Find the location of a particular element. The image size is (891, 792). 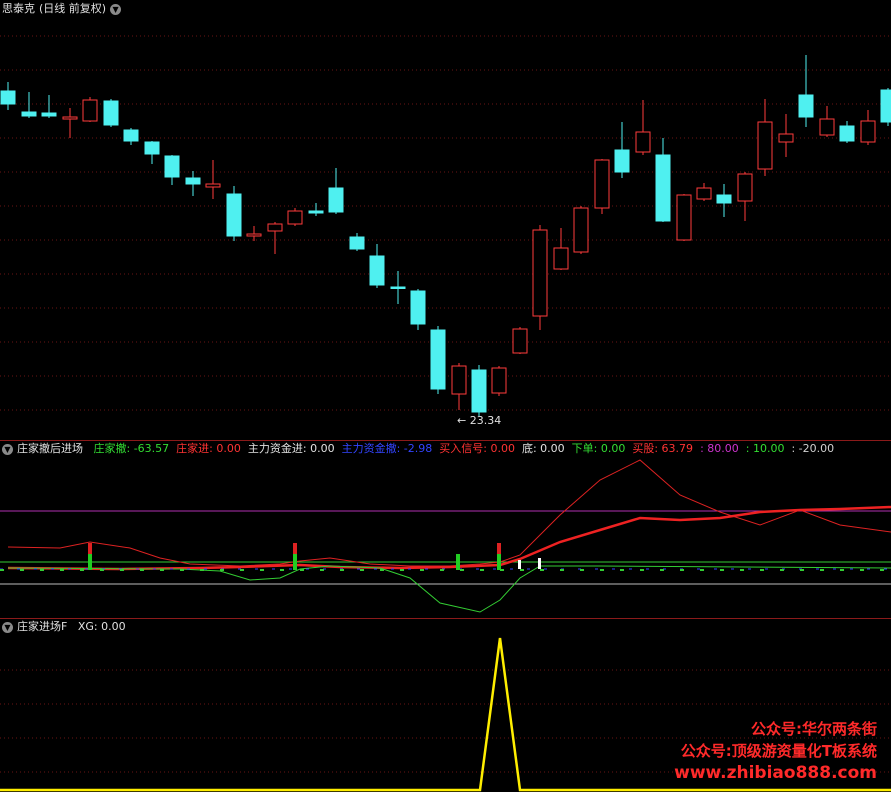

zhuangjia-che-line is located at coordinates (449, 589).